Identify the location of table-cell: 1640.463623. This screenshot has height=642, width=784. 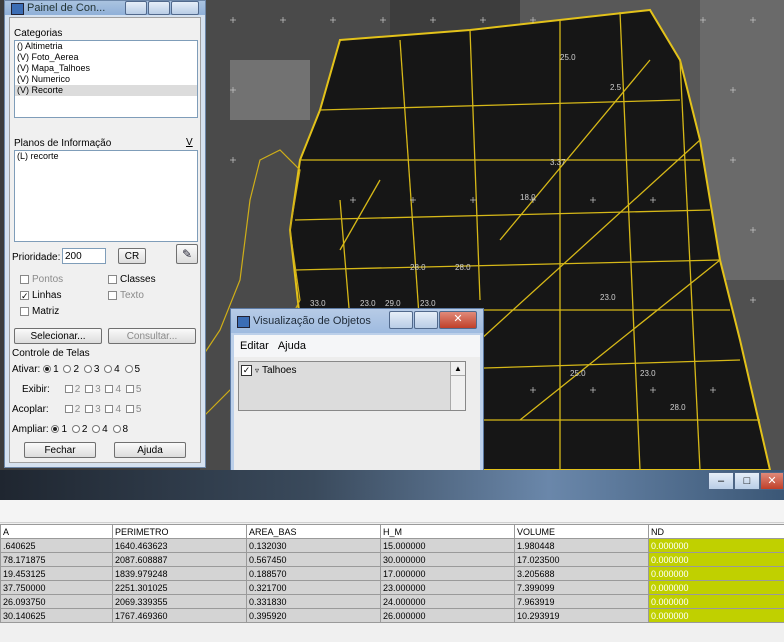
(179, 545).